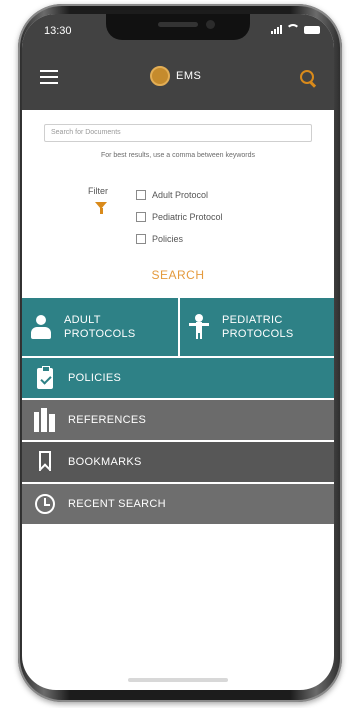 This screenshot has width=360, height=708. I want to click on search-icon, so click(308, 79).